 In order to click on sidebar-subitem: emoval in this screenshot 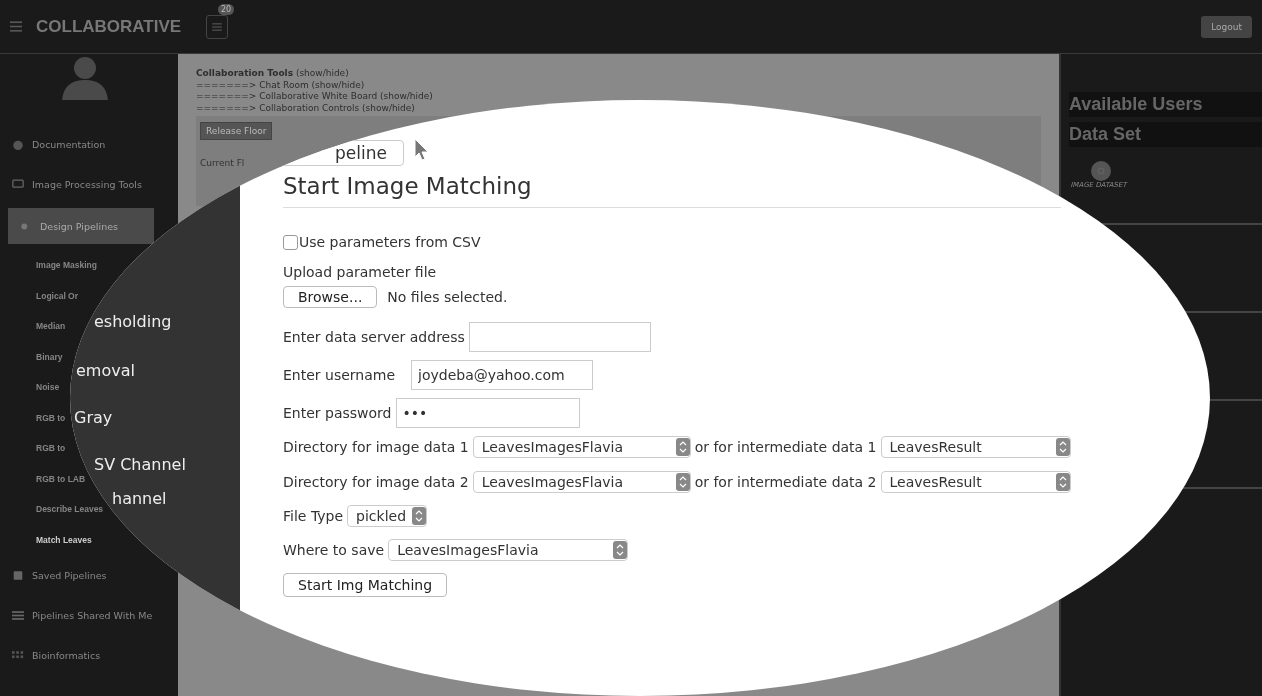, I will do `click(105, 370)`.